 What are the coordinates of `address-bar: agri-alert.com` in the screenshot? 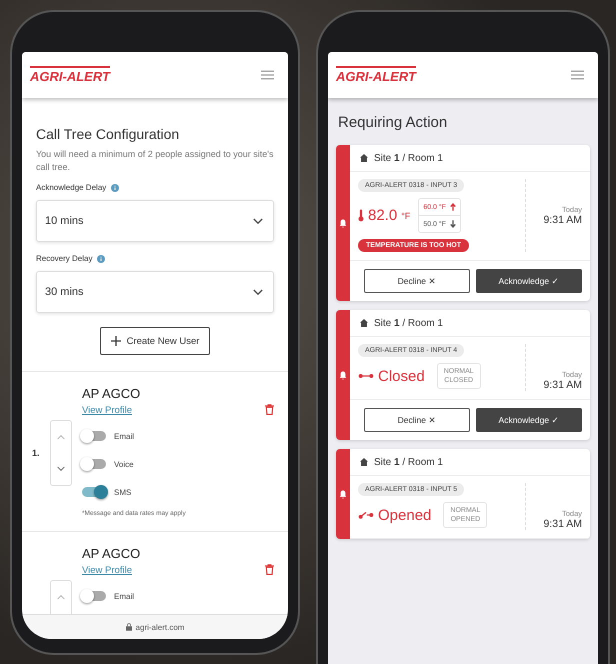 It's located at (155, 626).